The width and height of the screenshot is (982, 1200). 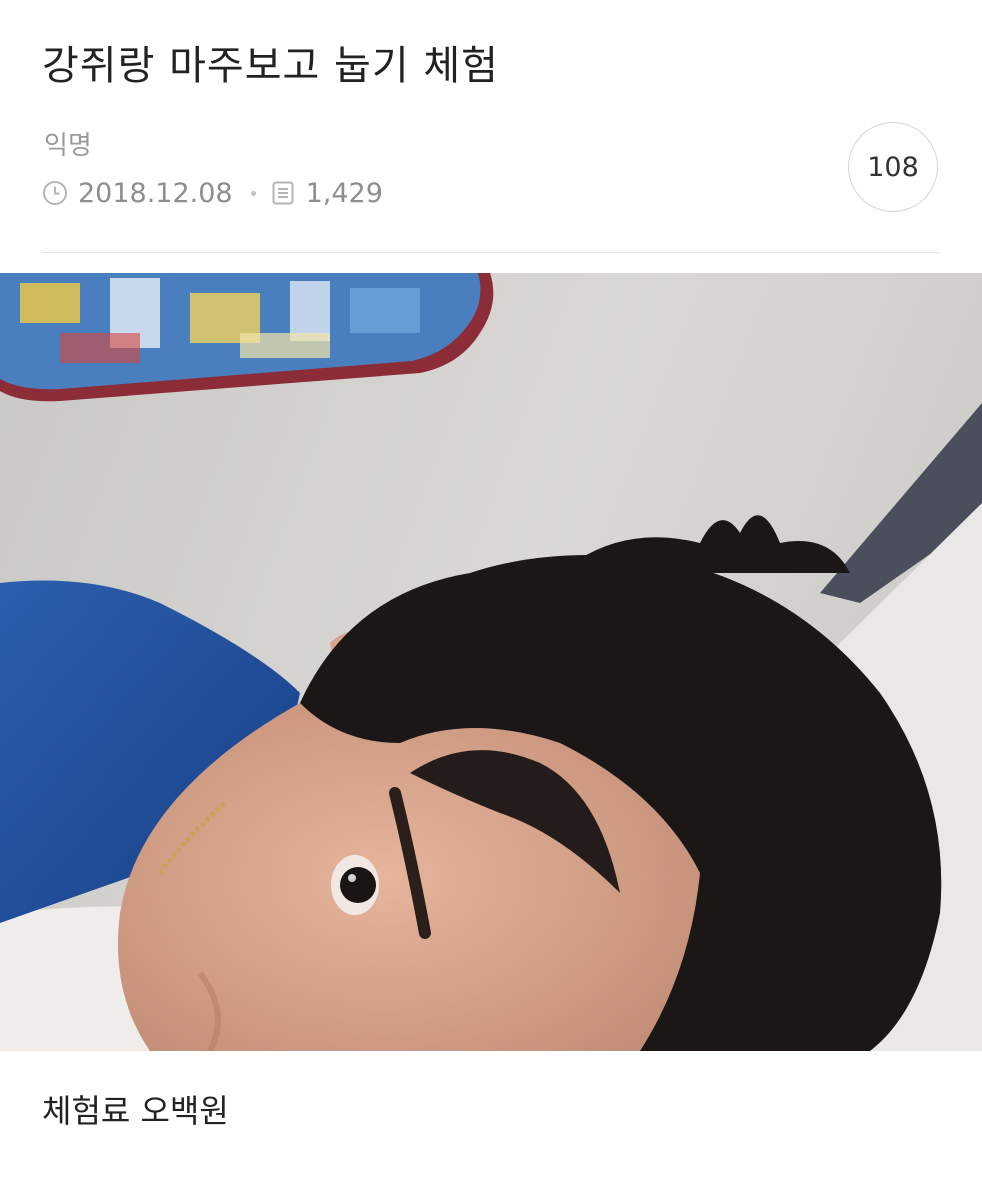 What do you see at coordinates (491, 252) in the screenshot?
I see `divider` at bounding box center [491, 252].